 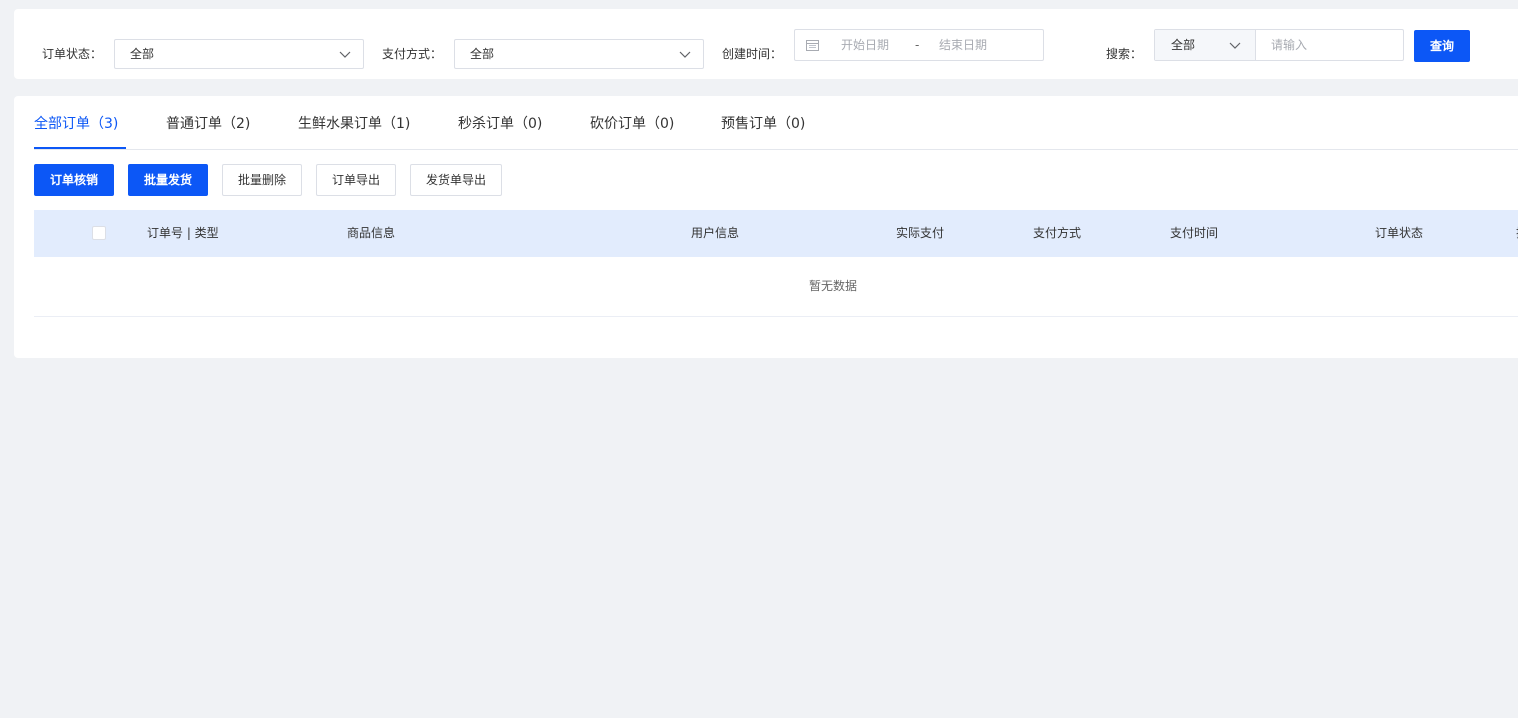 I want to click on column-order-status: 订单状态, so click(x=1399, y=233).